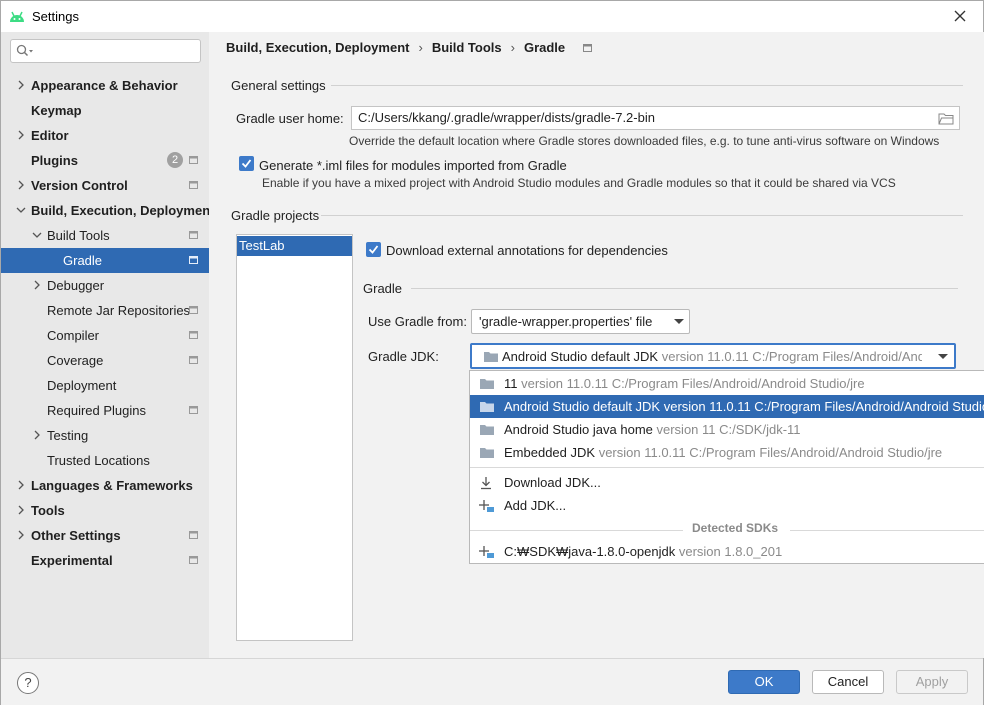  What do you see at coordinates (403, 356) in the screenshot?
I see `gradle-jdk-label: Gradle JDK:` at bounding box center [403, 356].